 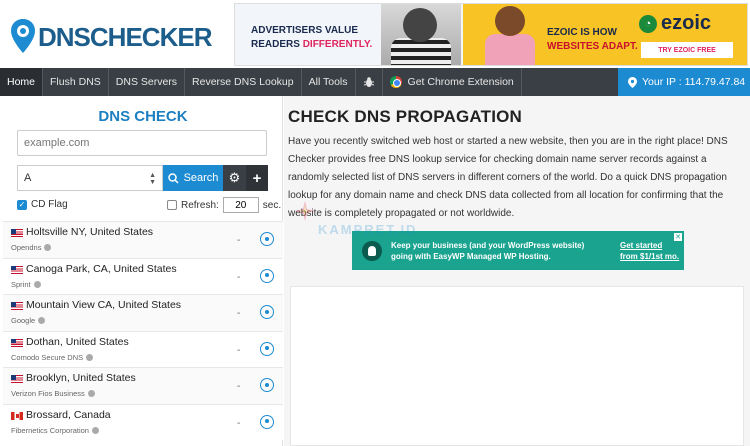 I want to click on refresh-option: Refresh: sec., so click(x=224, y=205).